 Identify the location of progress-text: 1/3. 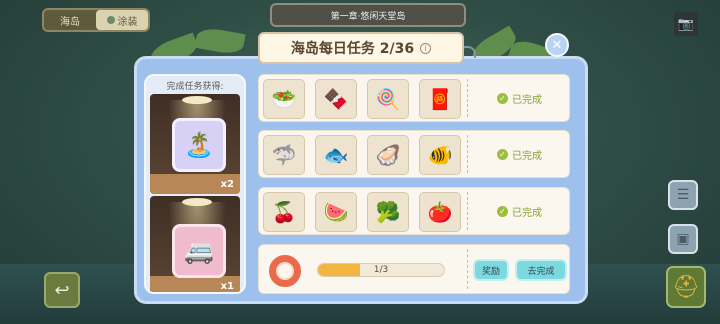
(381, 270).